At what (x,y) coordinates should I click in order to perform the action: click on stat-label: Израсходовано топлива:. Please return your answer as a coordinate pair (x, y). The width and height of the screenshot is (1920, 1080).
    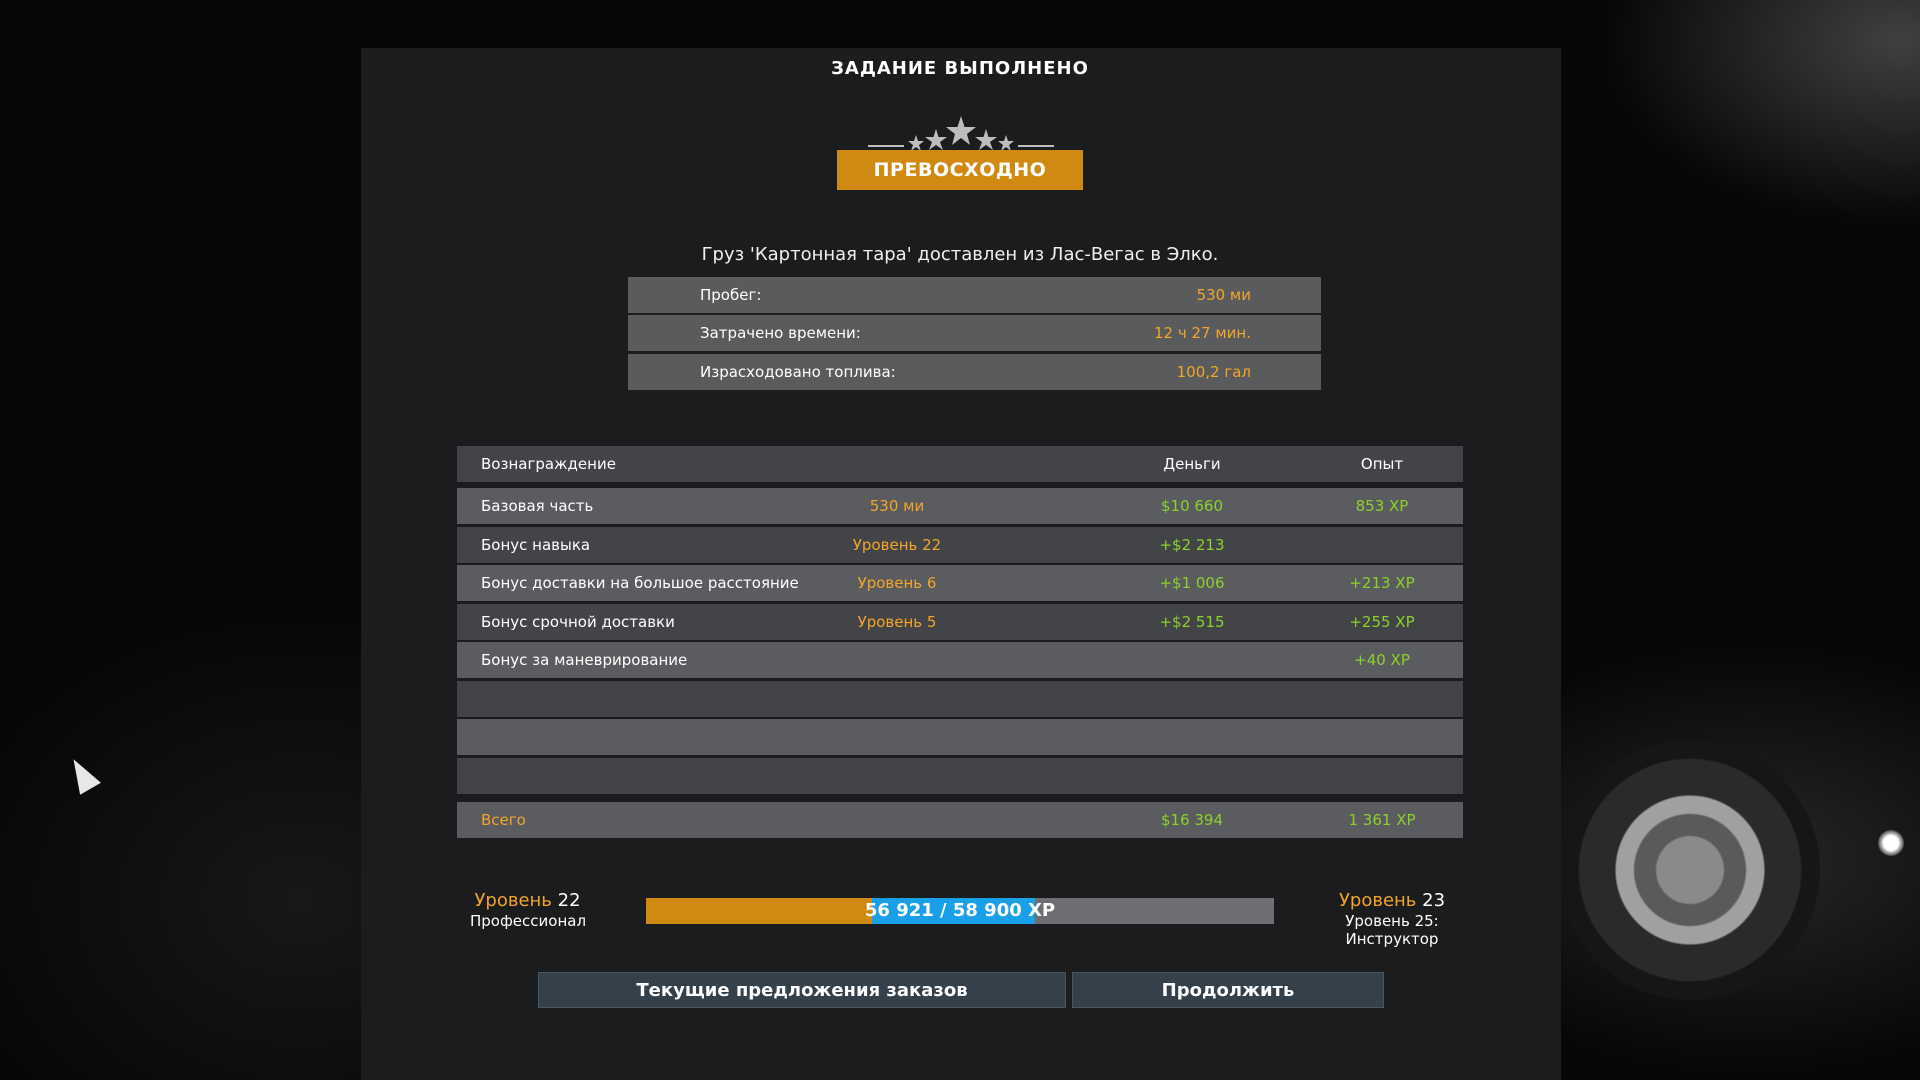
    Looking at the image, I should click on (798, 372).